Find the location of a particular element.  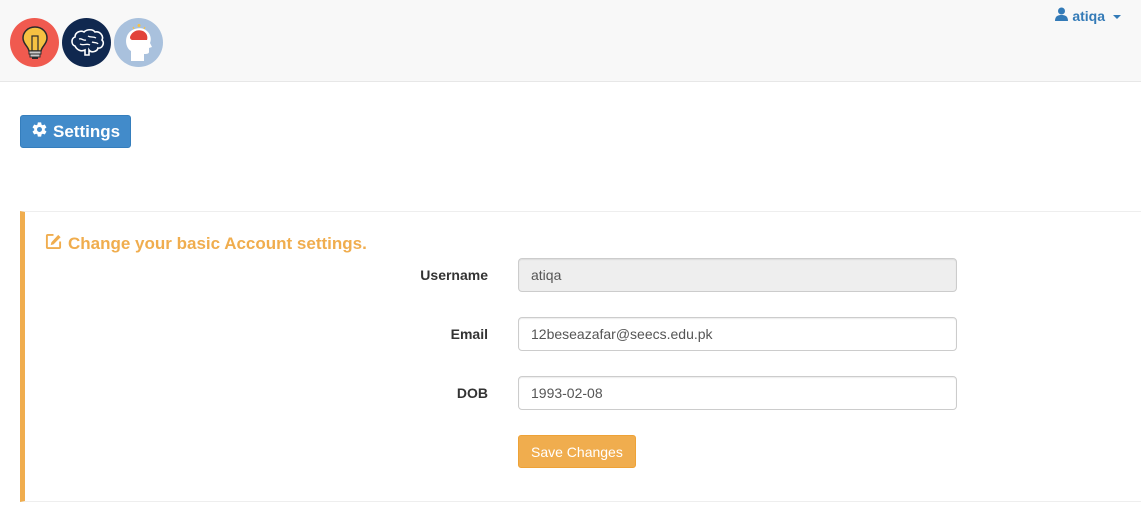

panel-heading: Change your basic Account settings. is located at coordinates (206, 244).